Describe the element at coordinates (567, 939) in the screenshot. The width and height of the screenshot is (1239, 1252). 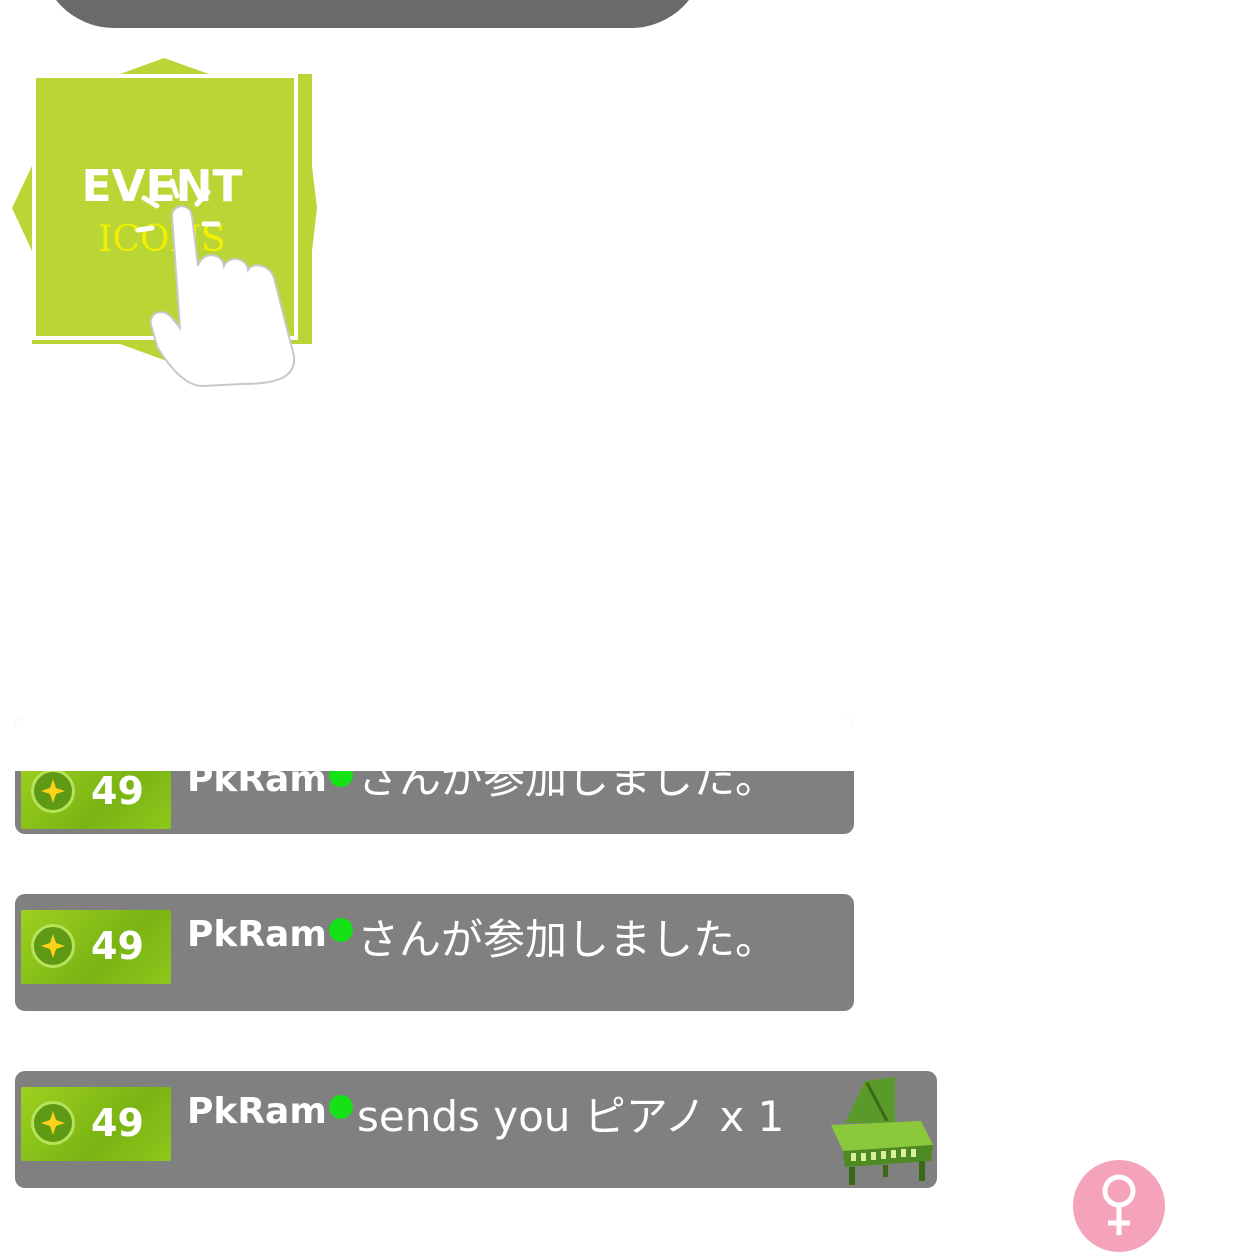
I see `message-text: さんが参加しました。` at that location.